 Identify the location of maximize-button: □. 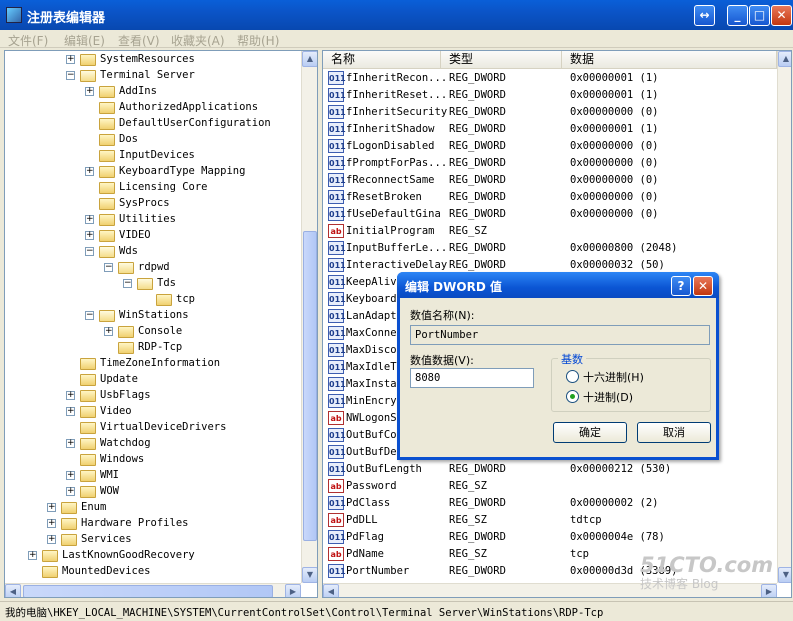
(759, 15).